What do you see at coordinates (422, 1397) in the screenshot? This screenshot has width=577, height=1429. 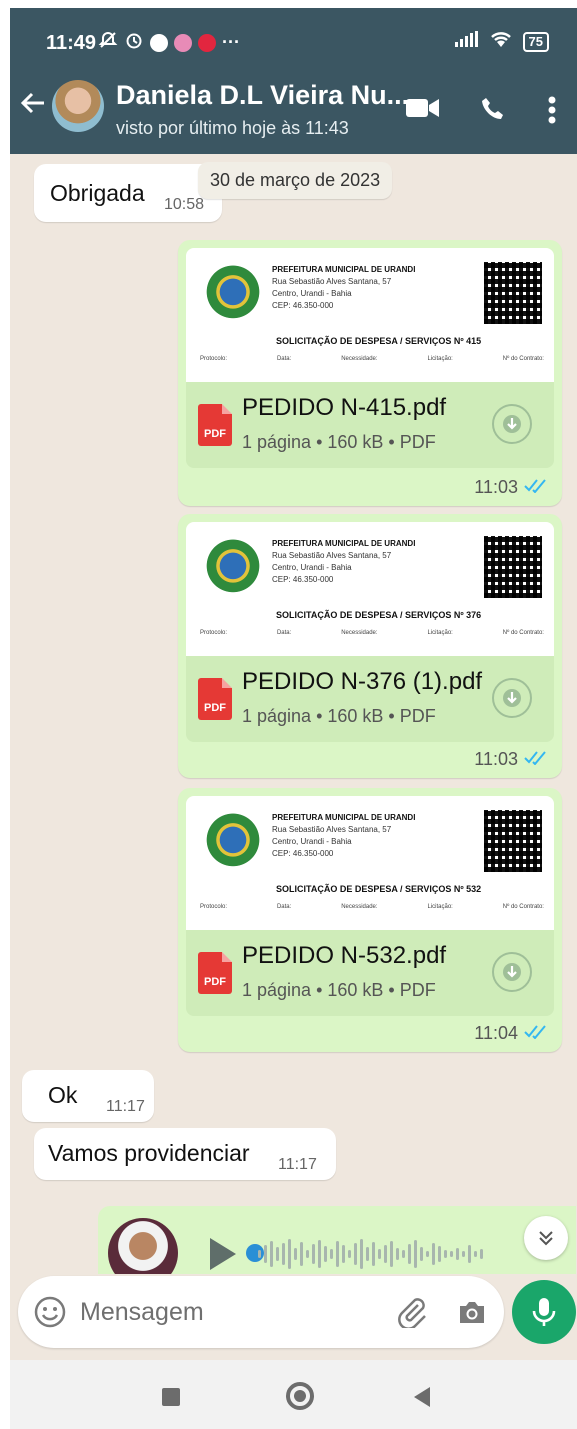 I see `system-back-button` at bounding box center [422, 1397].